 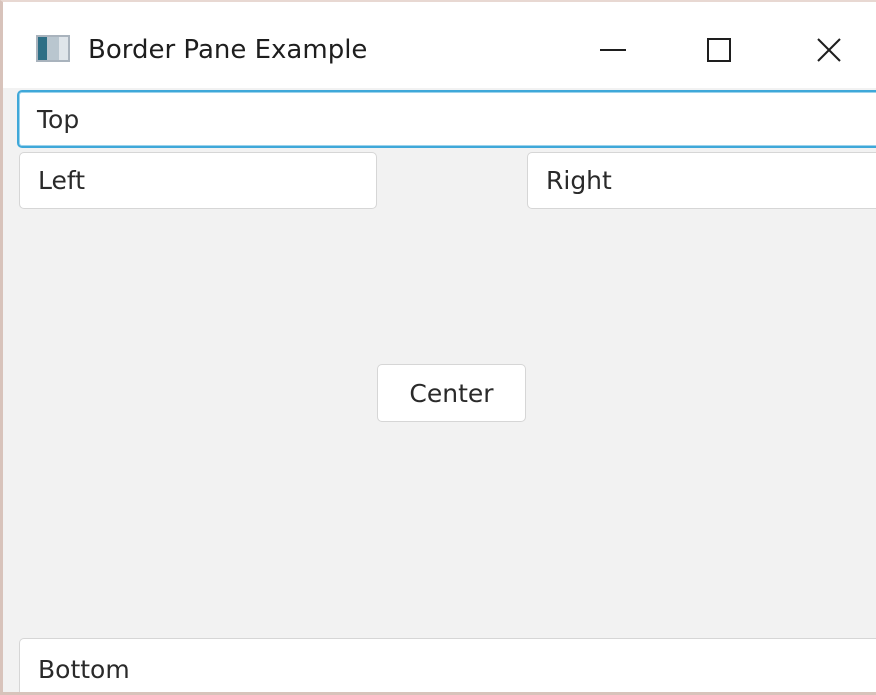 I want to click on center-button: Center, so click(x=451, y=393).